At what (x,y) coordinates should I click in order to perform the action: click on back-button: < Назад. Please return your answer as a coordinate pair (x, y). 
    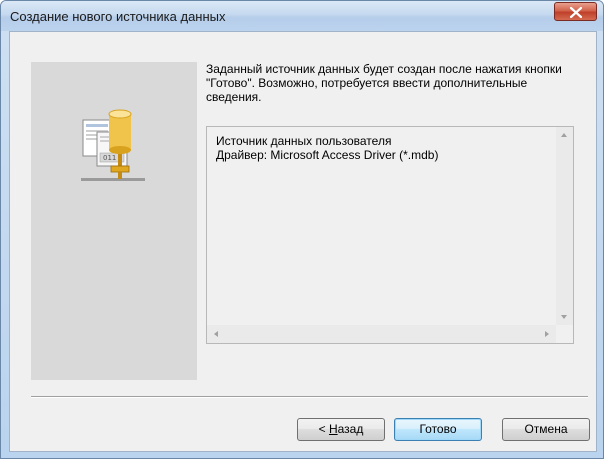
    Looking at the image, I should click on (341, 429).